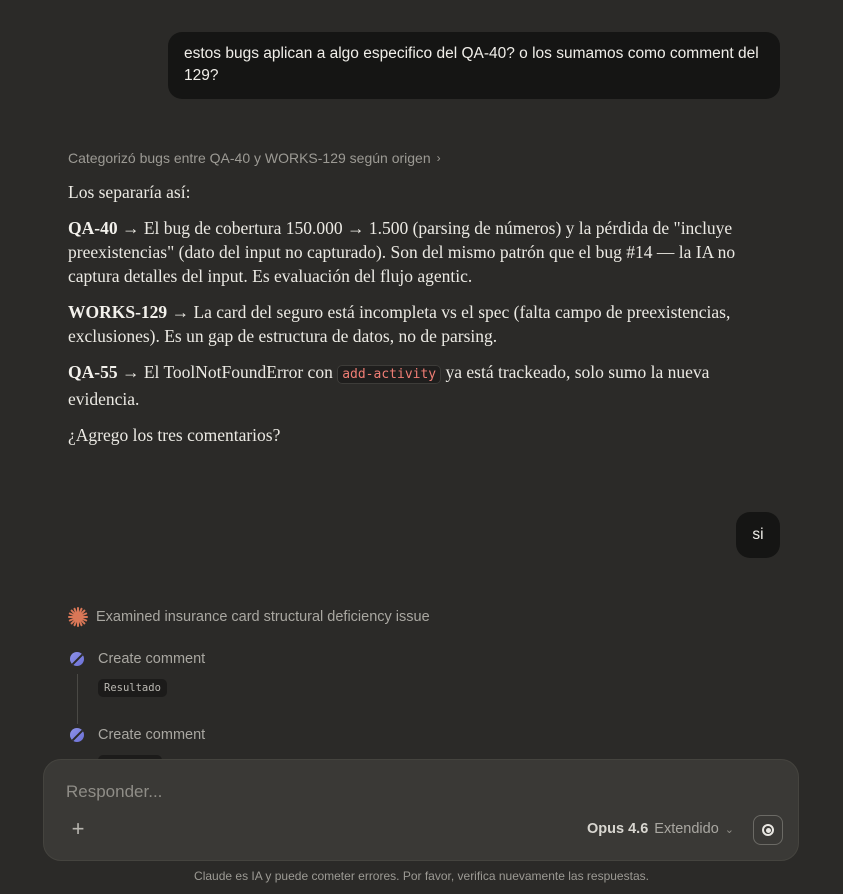 The width and height of the screenshot is (843, 894). What do you see at coordinates (421, 810) in the screenshot?
I see `message-composer: Responder... + Opus 4.6 Extendido ⌄` at bounding box center [421, 810].